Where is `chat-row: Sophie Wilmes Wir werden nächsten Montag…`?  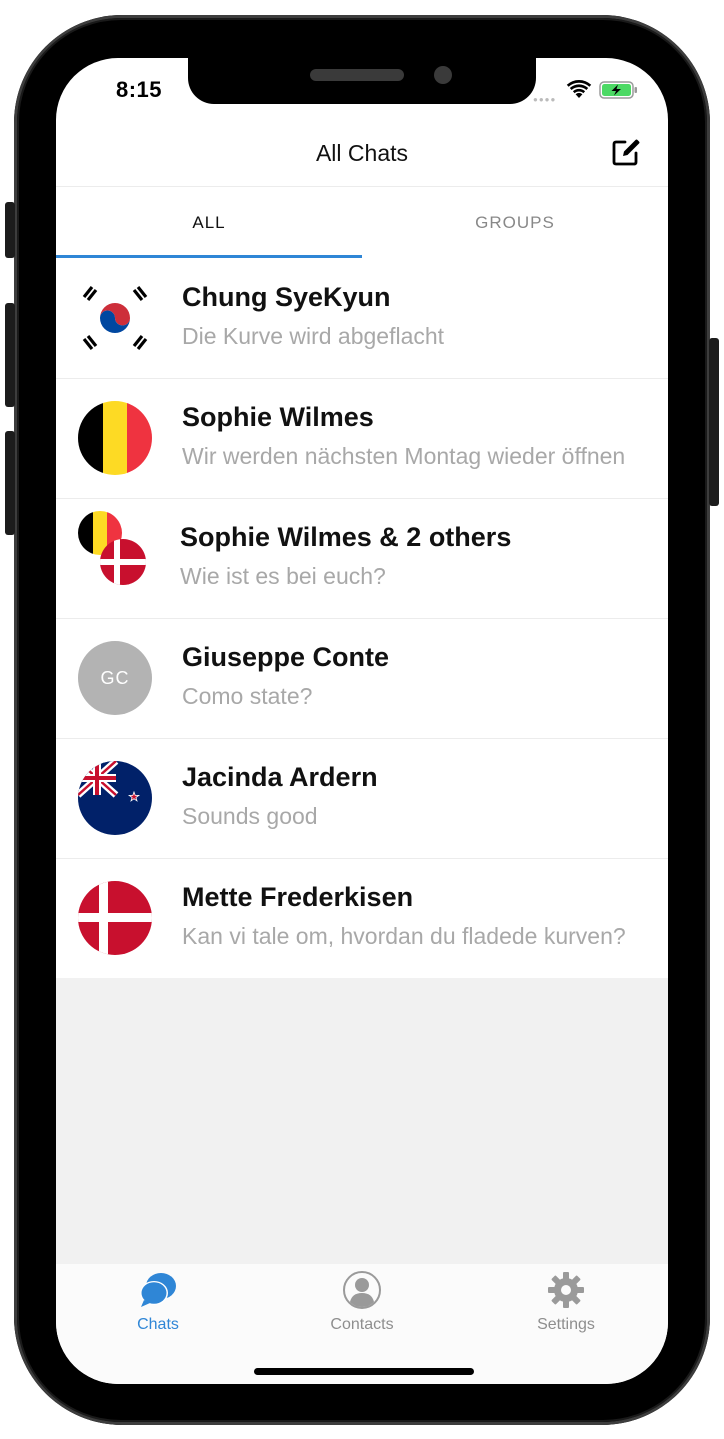
chat-row: Sophie Wilmes Wir werden nächsten Montag… is located at coordinates (362, 439).